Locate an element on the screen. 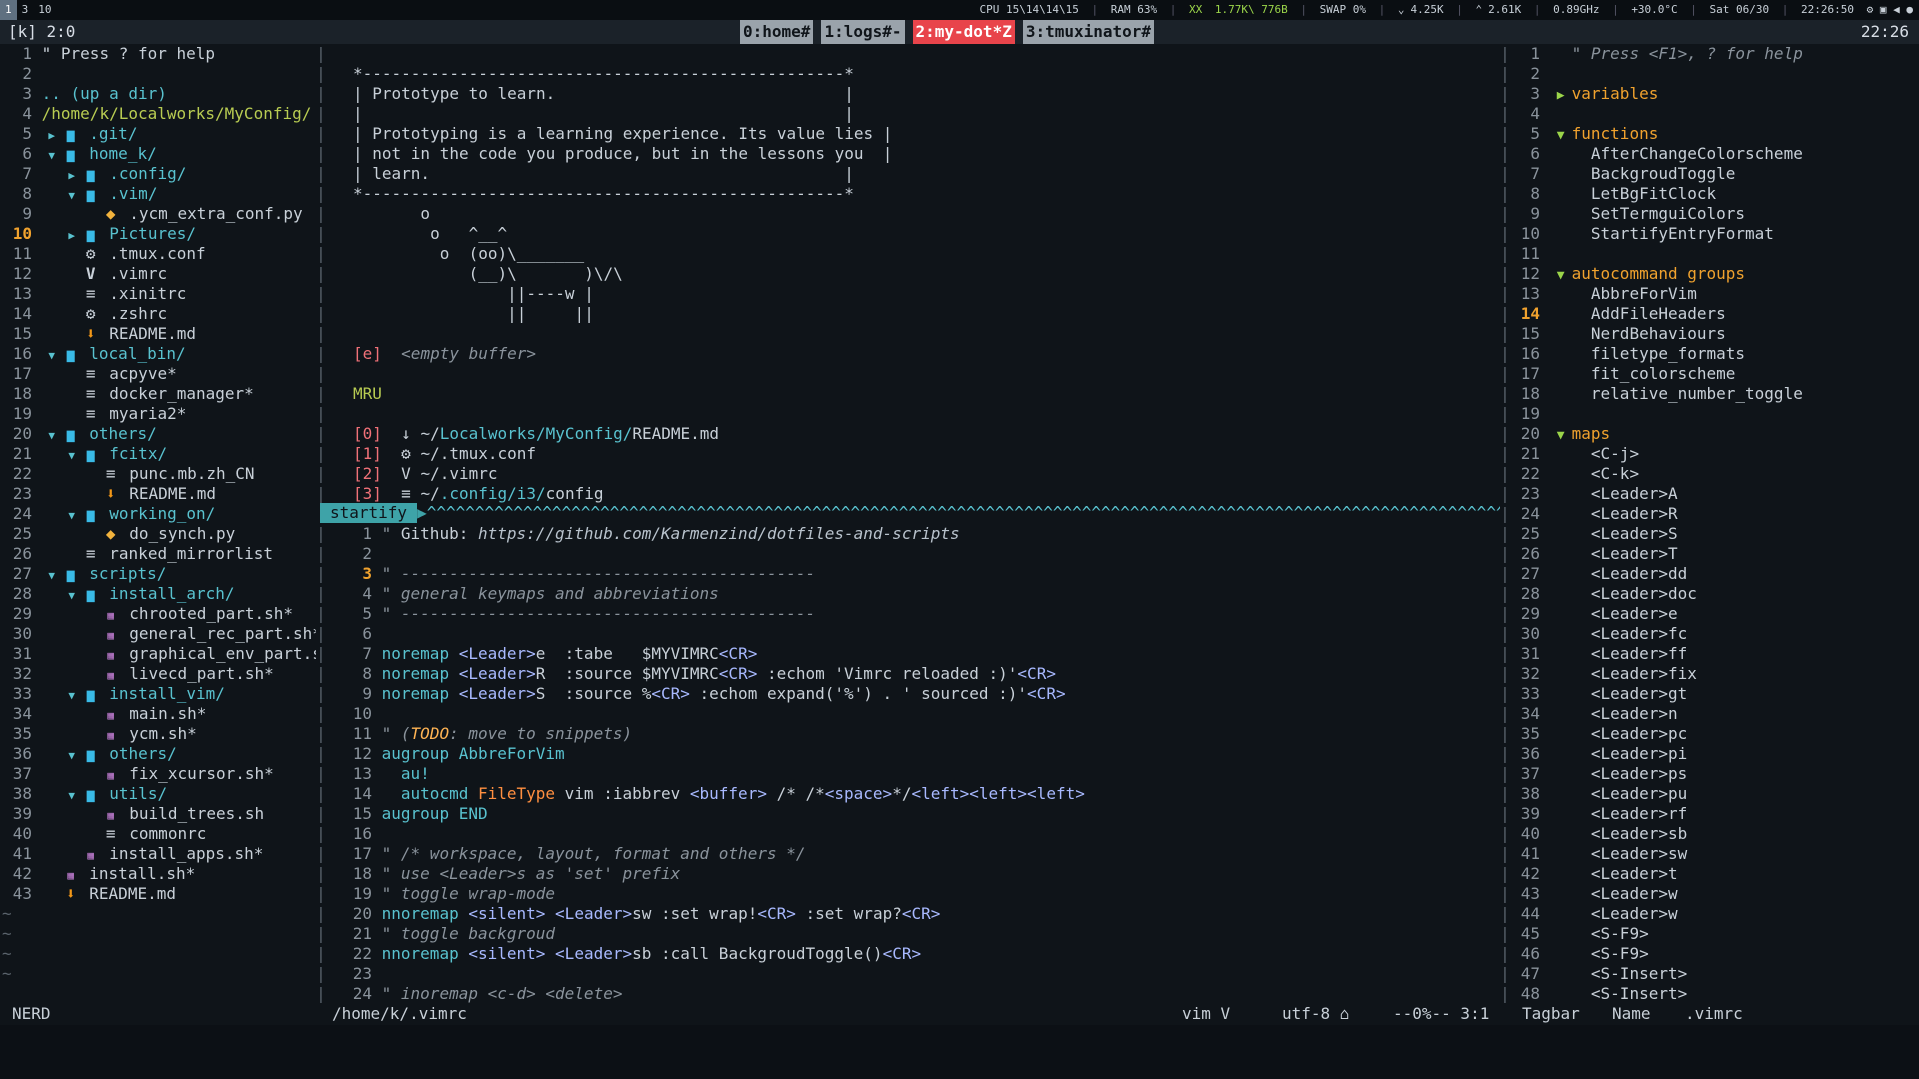  tree-row: 13 ≡ .xinitrc is located at coordinates (158, 294).